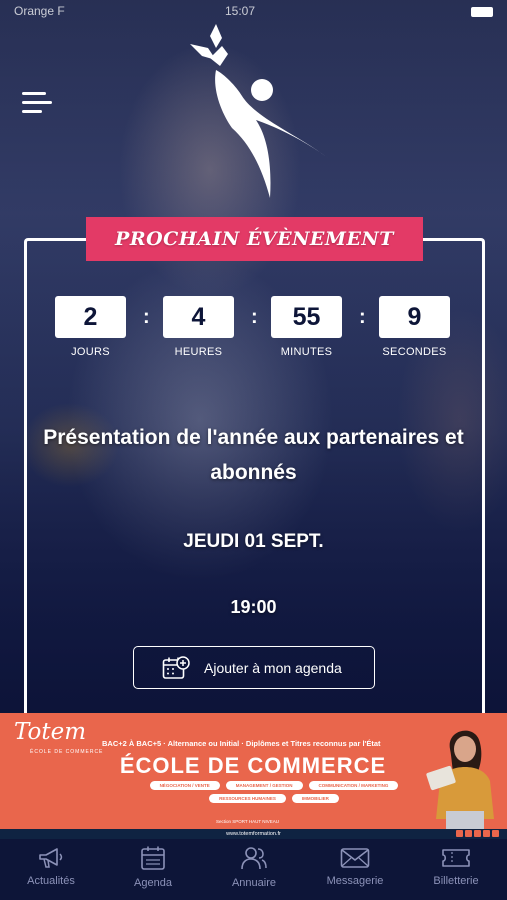 This screenshot has width=507, height=900. Describe the element at coordinates (414, 317) in the screenshot. I see `countdown-seconds-value: 9` at that location.